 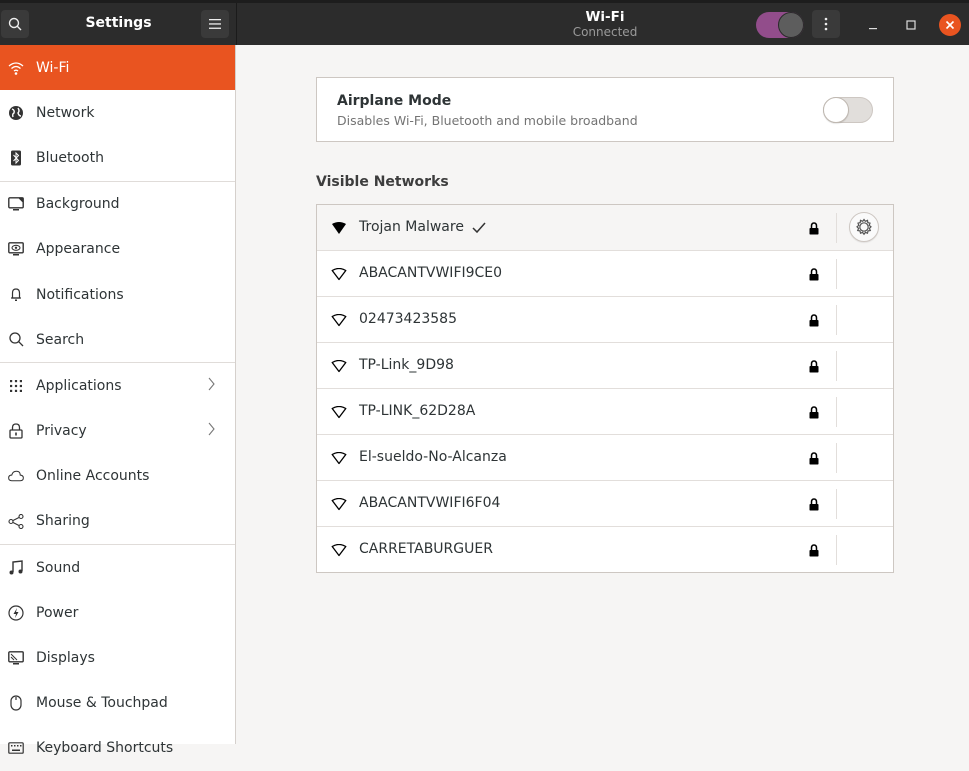 What do you see at coordinates (102, 703) in the screenshot?
I see `sidebar-item-label: Mouse & Touchpad` at bounding box center [102, 703].